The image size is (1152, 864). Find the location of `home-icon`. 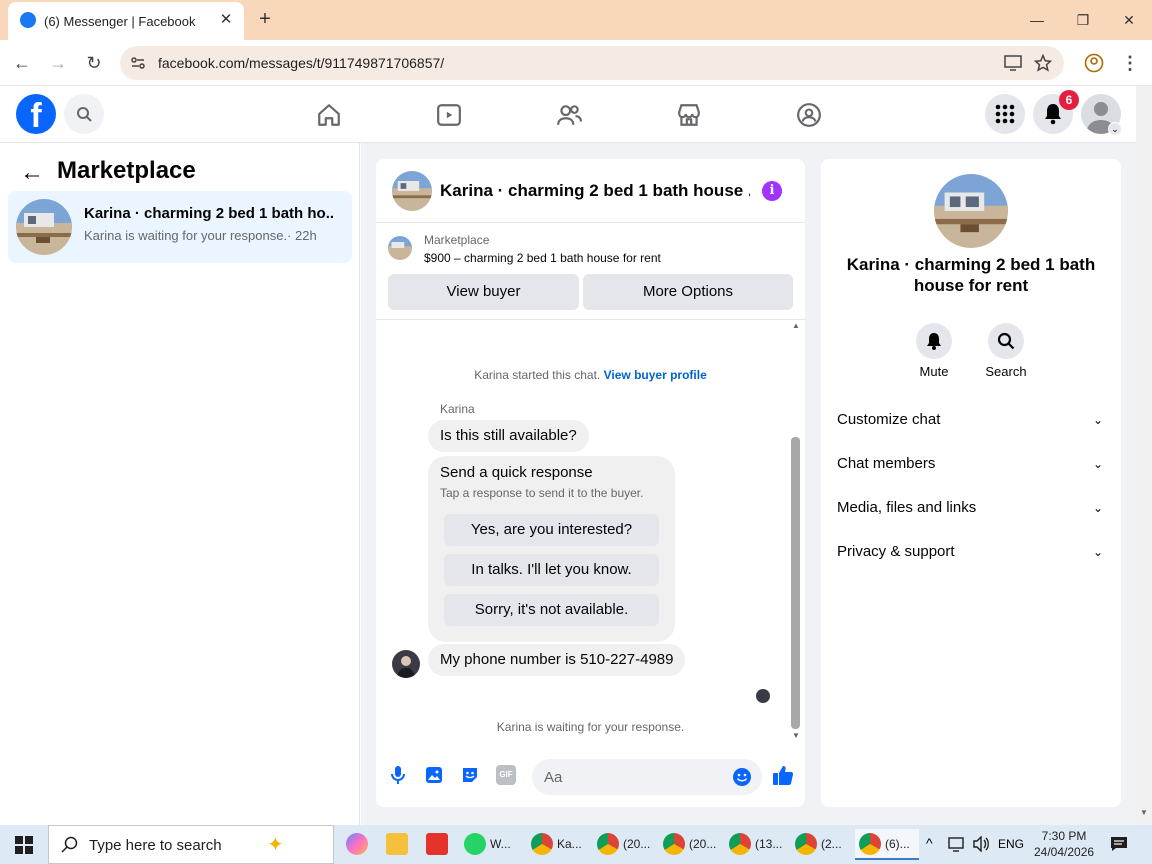

home-icon is located at coordinates (329, 115).